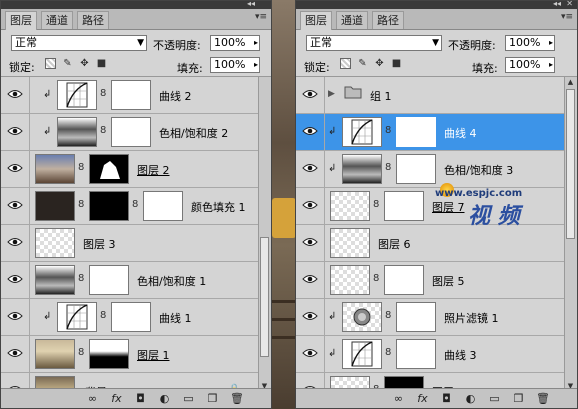  What do you see at coordinates (130, 354) in the screenshot?
I see `layer-row: 8 图层 1` at bounding box center [130, 354].